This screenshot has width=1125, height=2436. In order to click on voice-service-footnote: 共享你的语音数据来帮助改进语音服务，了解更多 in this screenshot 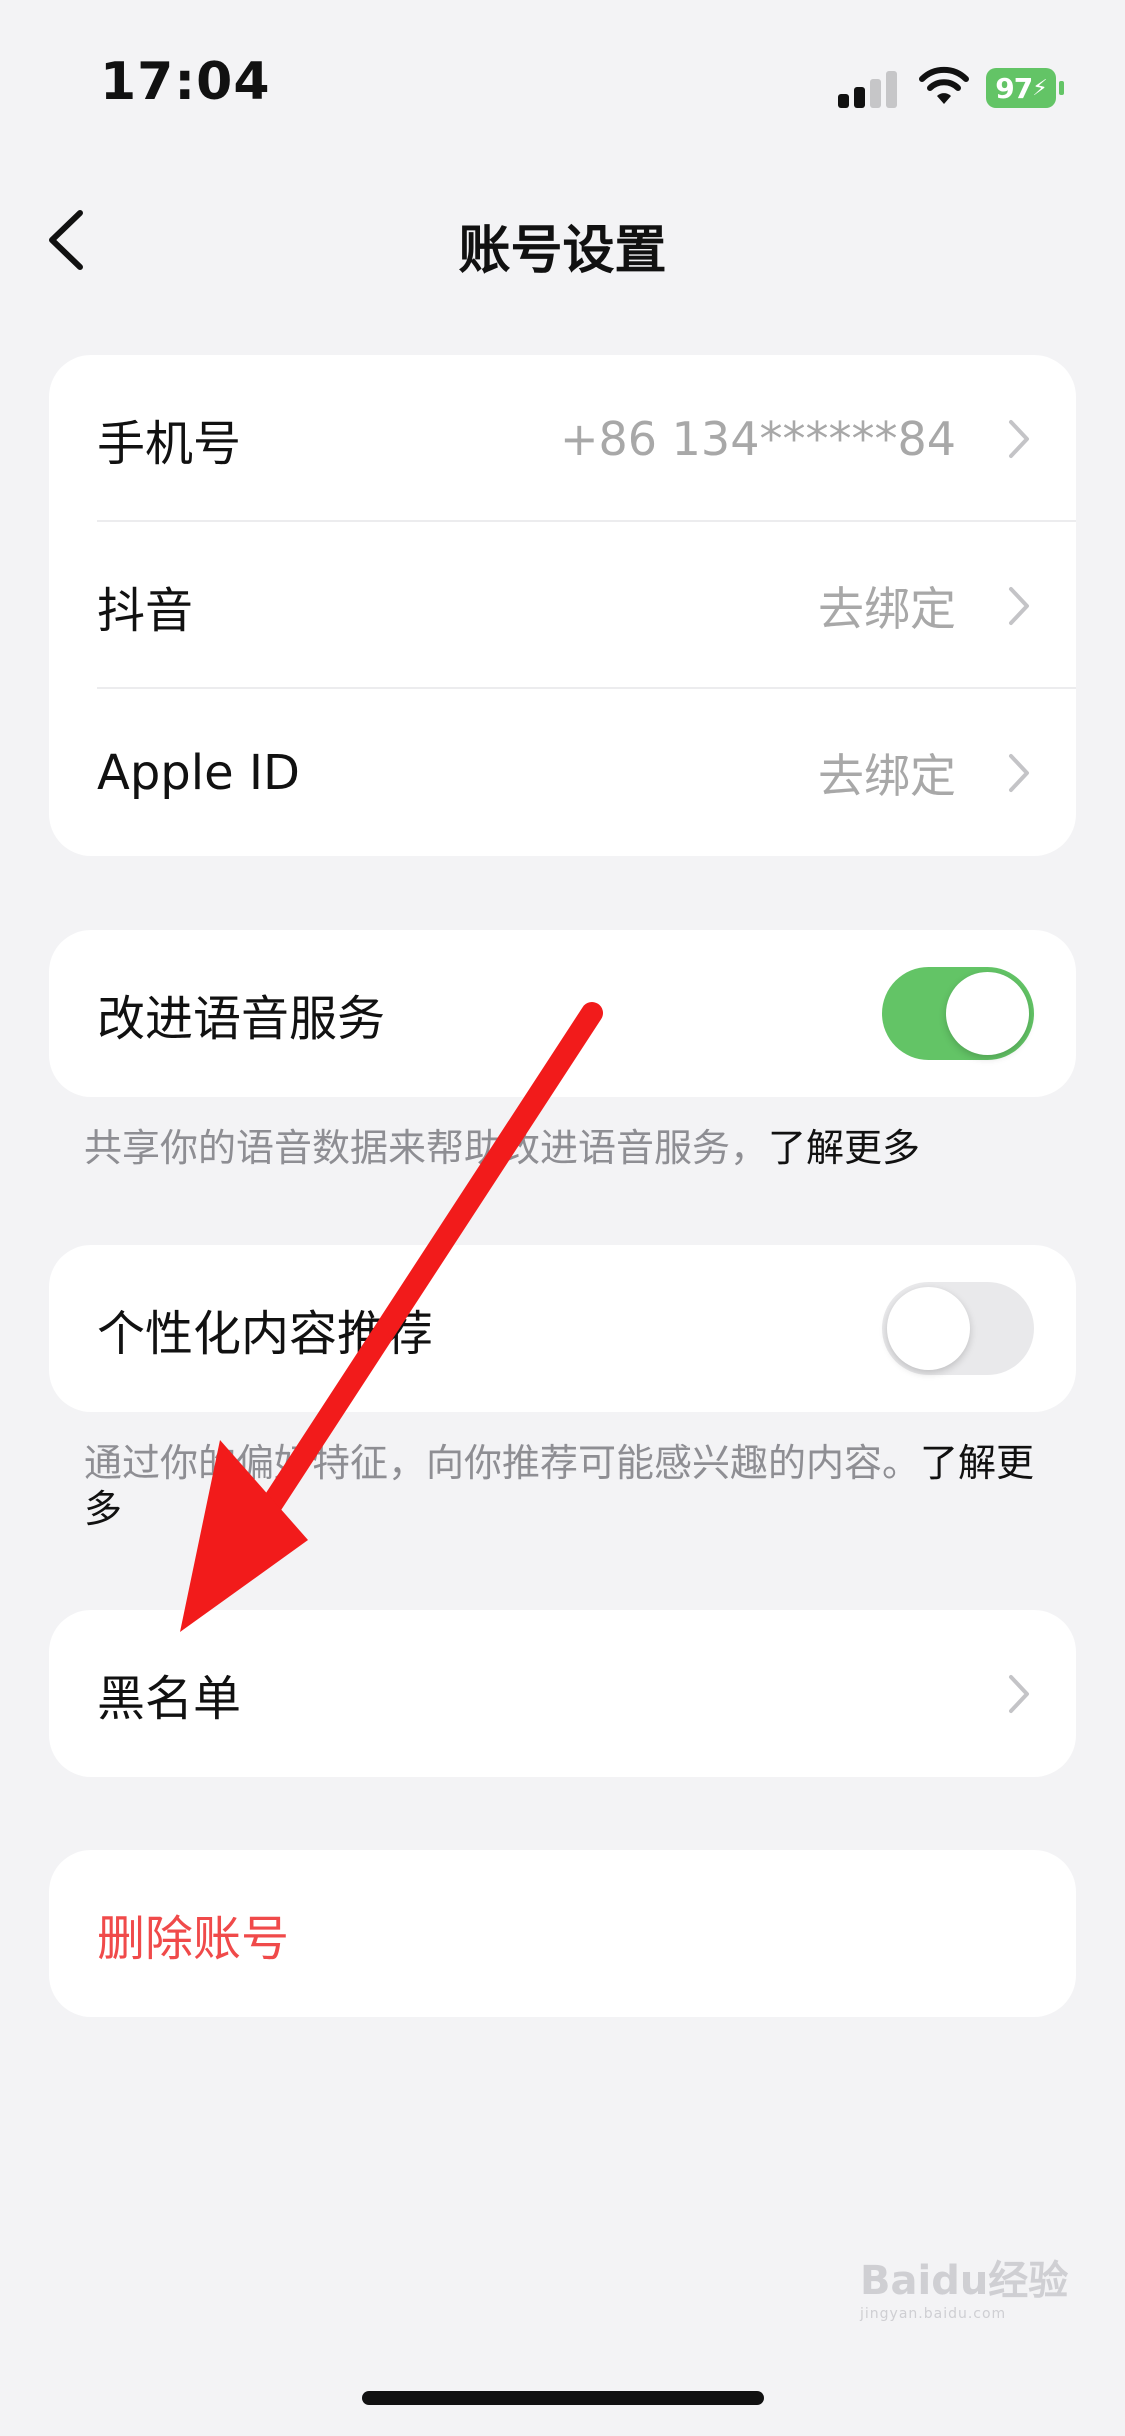, I will do `click(564, 1148)`.